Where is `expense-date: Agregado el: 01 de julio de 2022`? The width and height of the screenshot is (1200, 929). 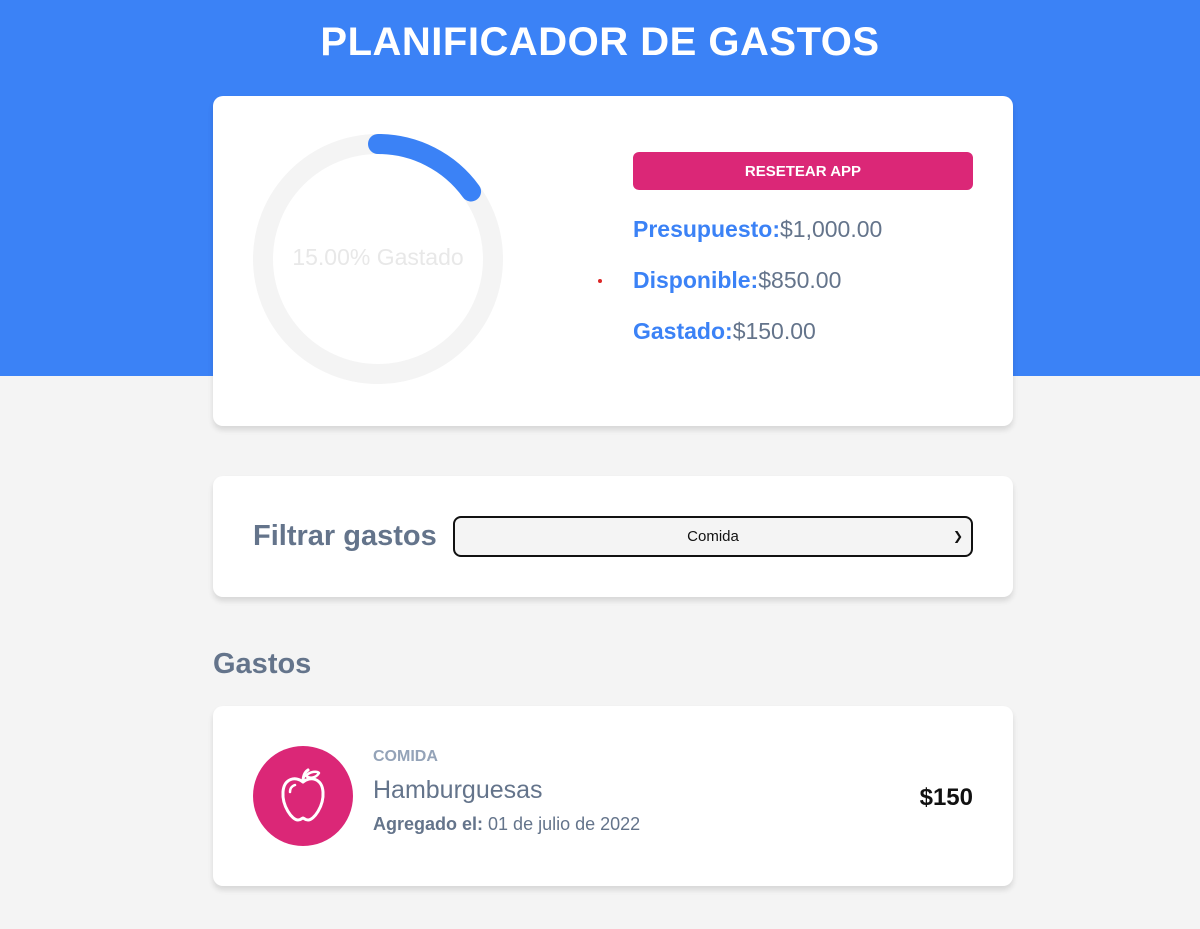
expense-date: Agregado el: 01 de julio de 2022 is located at coordinates (506, 824).